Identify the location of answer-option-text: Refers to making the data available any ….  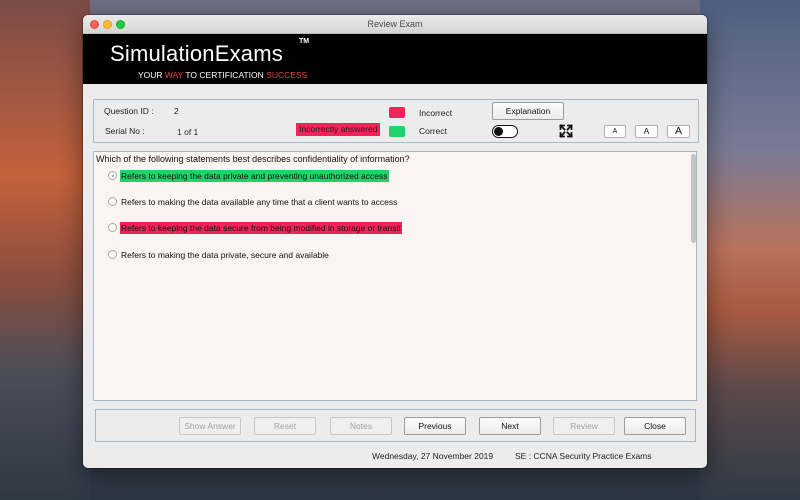
(259, 202).